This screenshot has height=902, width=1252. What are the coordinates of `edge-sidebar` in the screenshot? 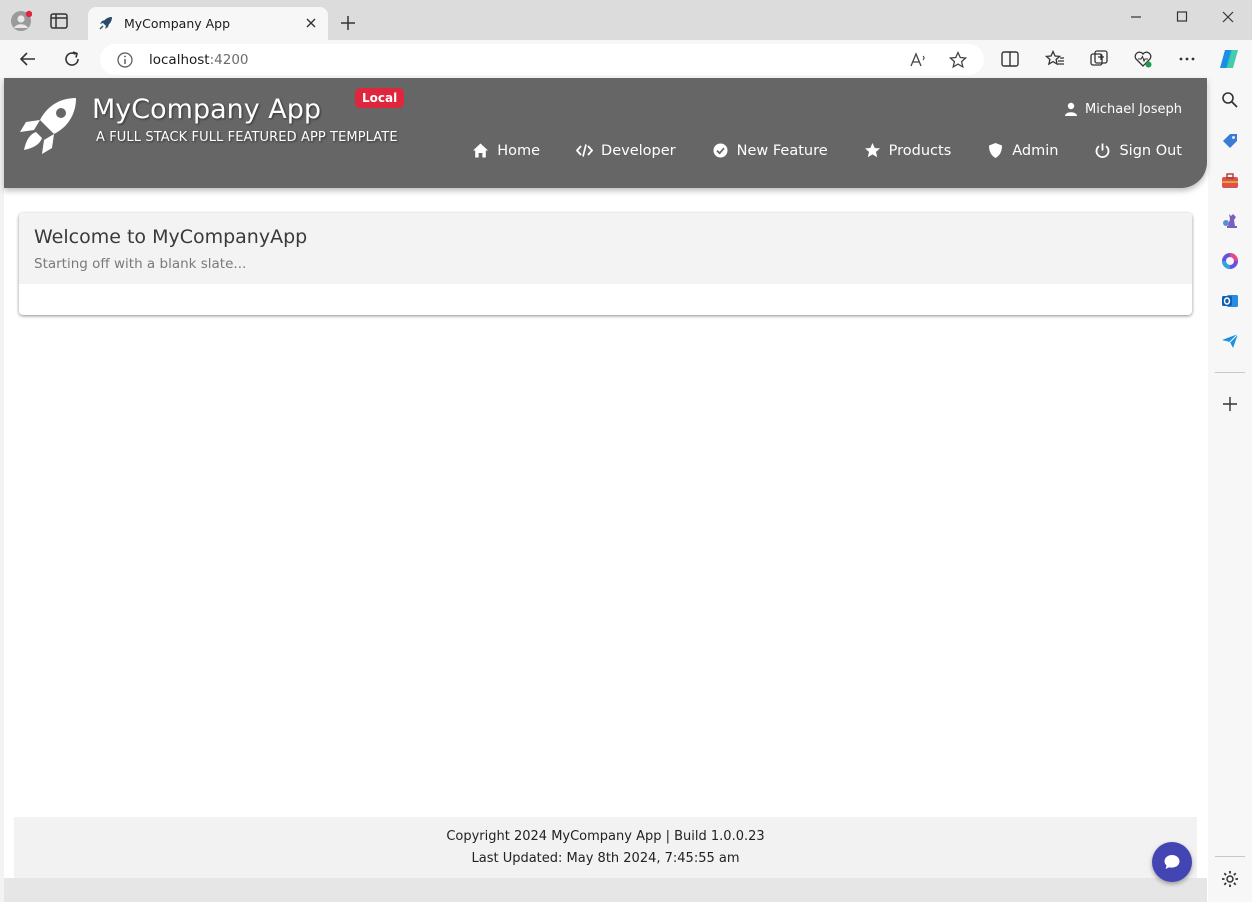 It's located at (1230, 490).